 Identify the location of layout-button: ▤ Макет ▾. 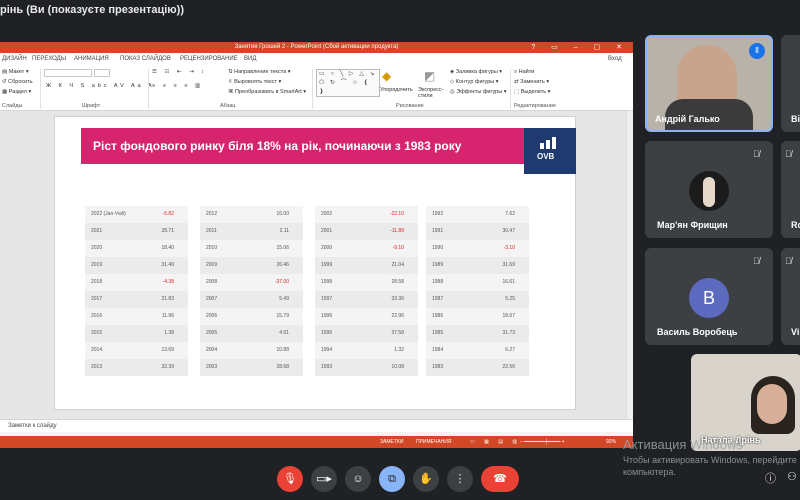
(15, 72).